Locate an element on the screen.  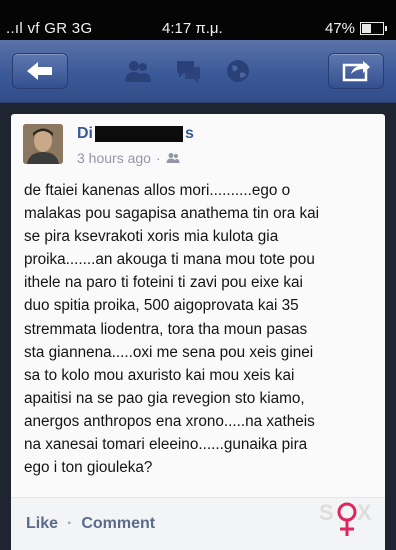
like-button: Like is located at coordinates (42, 524).